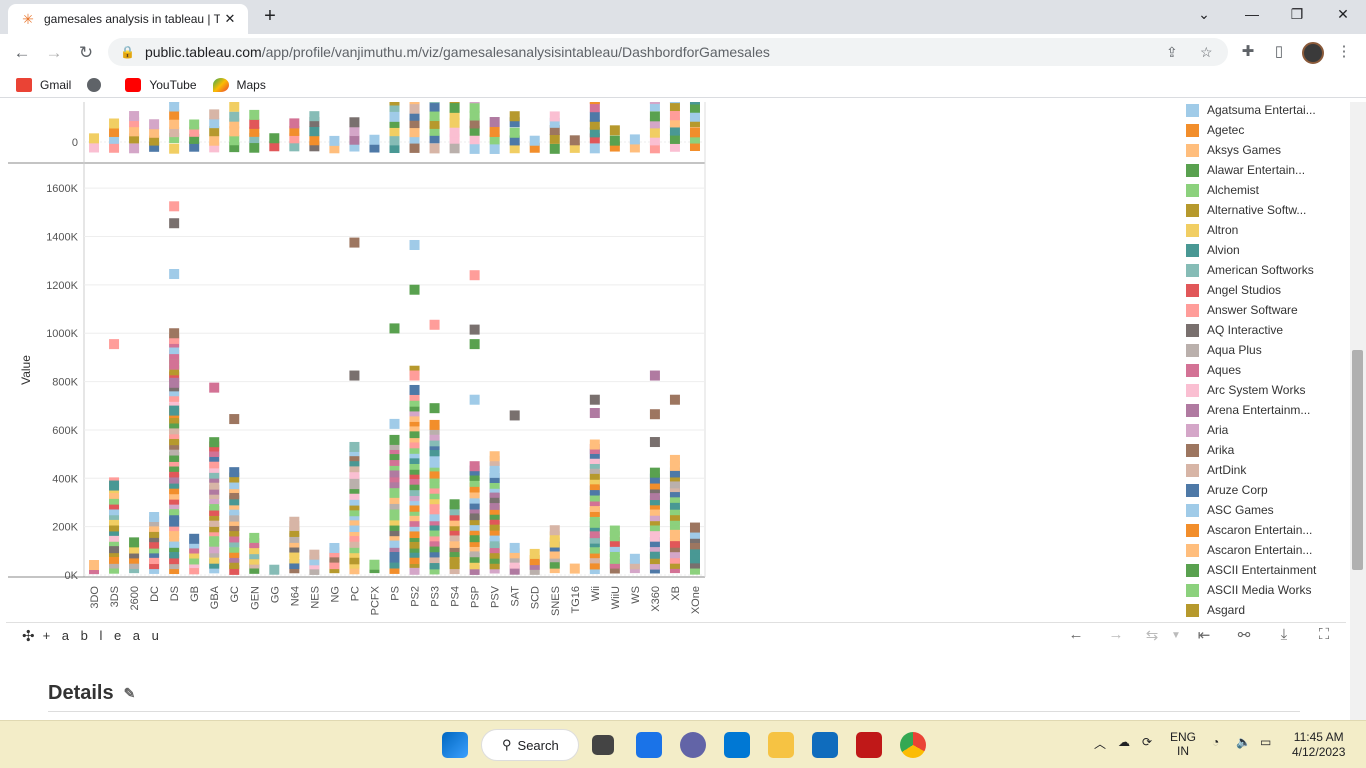 Image resolution: width=1366 pixels, height=768 pixels. I want to click on legend-item: AQ Interactive, so click(1234, 330).